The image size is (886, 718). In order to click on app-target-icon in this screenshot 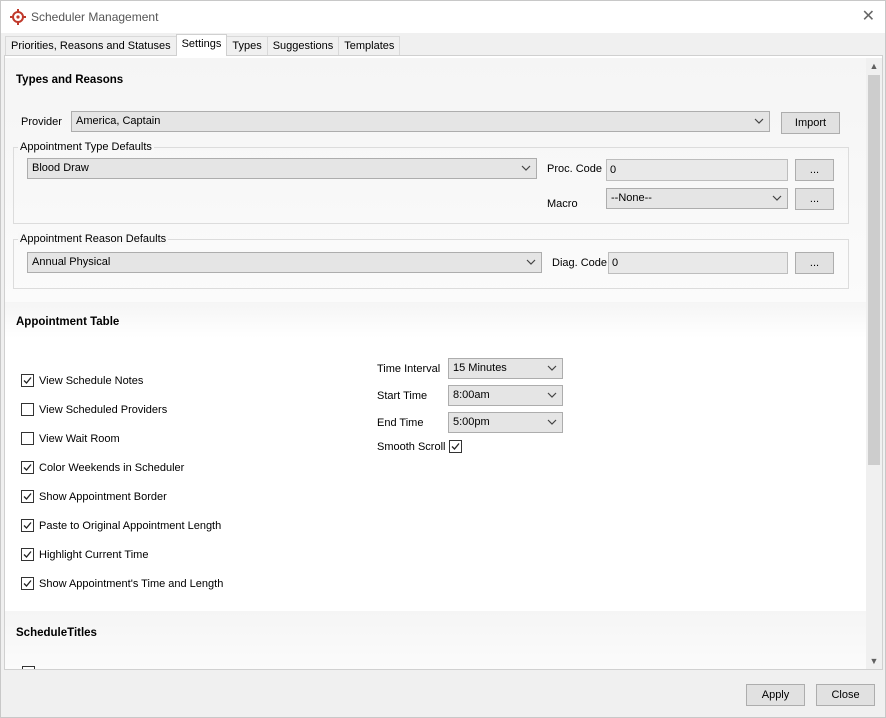, I will do `click(18, 17)`.